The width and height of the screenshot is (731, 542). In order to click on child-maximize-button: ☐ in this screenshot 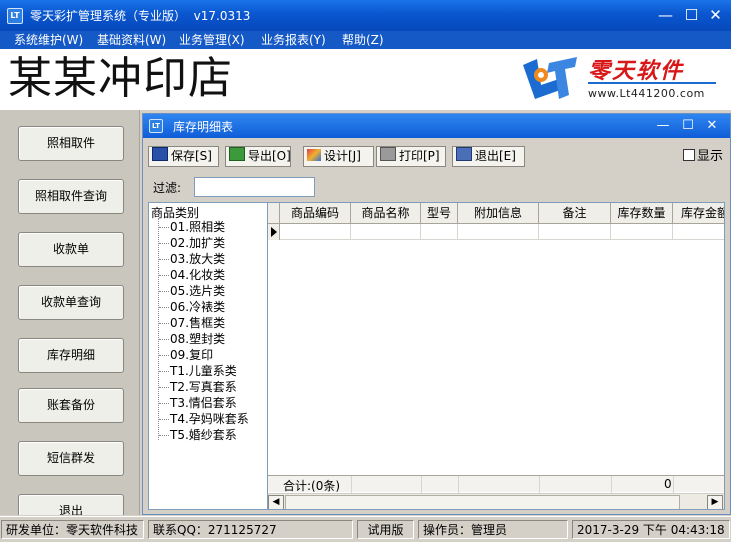, I will do `click(688, 126)`.